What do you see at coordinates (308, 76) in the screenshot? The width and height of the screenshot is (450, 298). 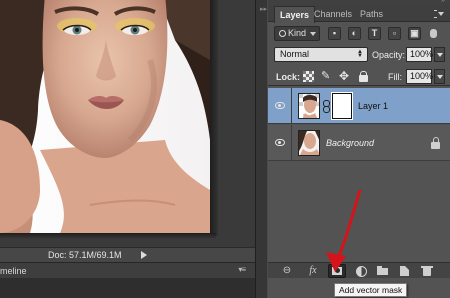 I see `lock-transparency-icon` at bounding box center [308, 76].